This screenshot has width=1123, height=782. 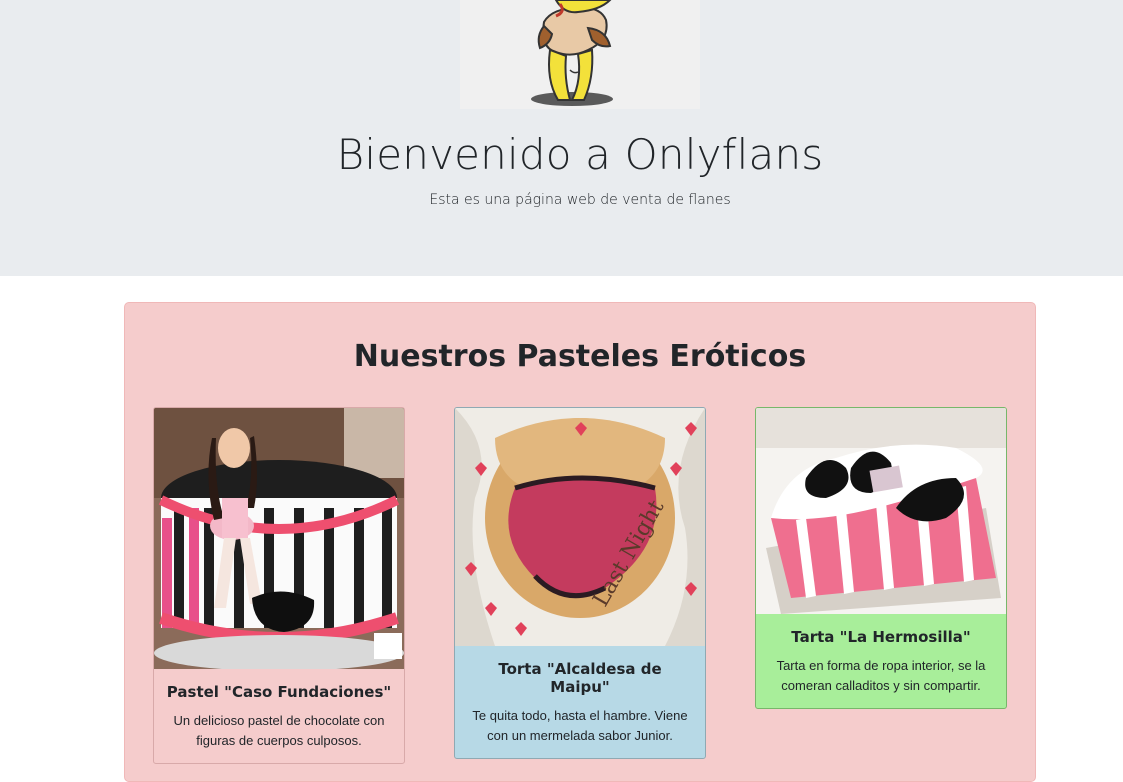 I want to click on logo-image, so click(x=580, y=54).